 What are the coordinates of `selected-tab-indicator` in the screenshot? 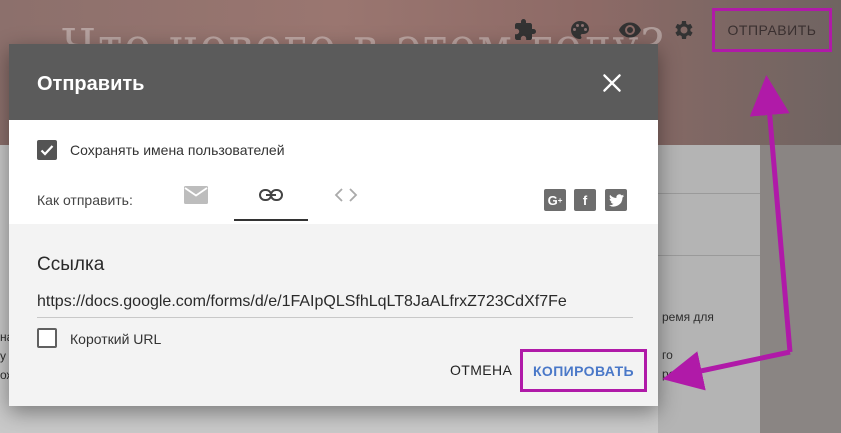 It's located at (271, 220).